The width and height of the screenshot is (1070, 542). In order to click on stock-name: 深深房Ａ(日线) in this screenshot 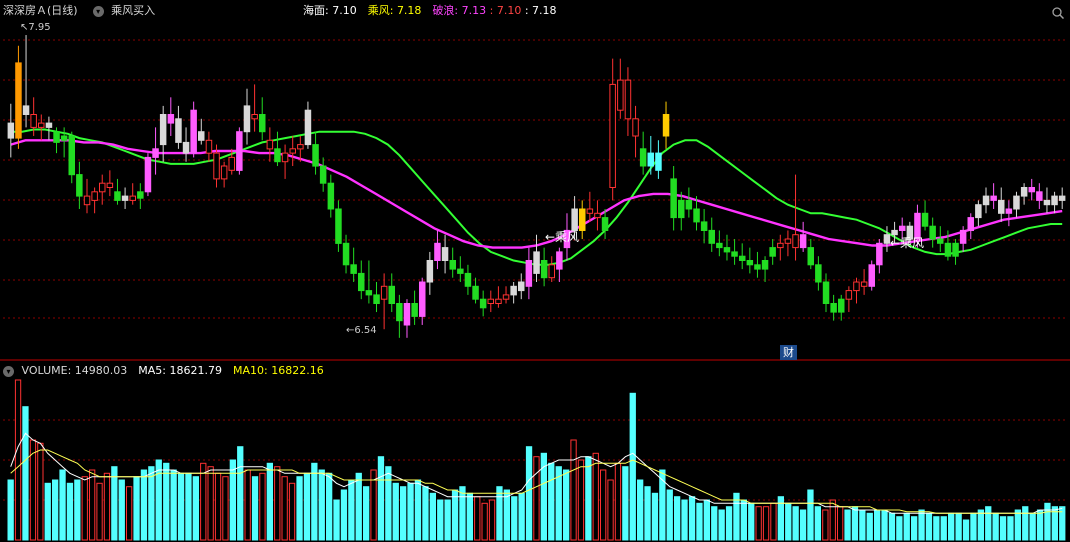, I will do `click(40, 10)`.